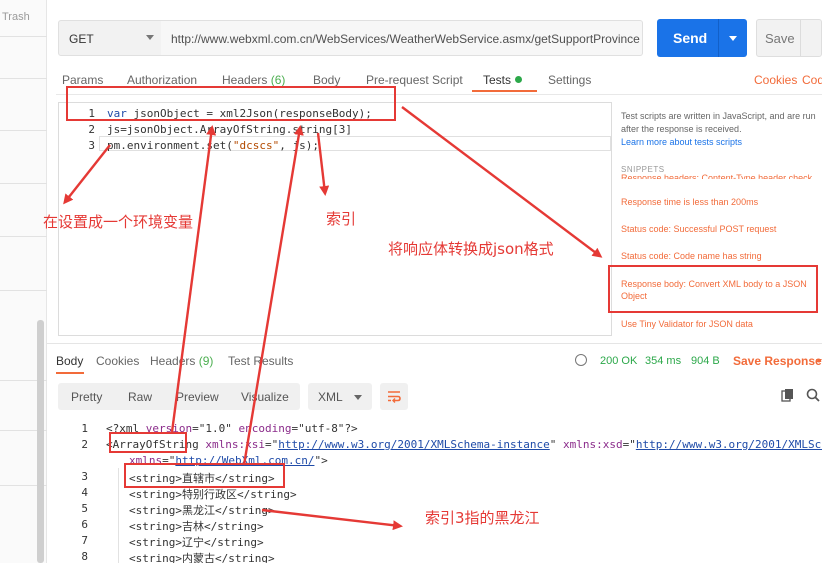 The width and height of the screenshot is (822, 563). I want to click on response-divider, so click(434, 343).